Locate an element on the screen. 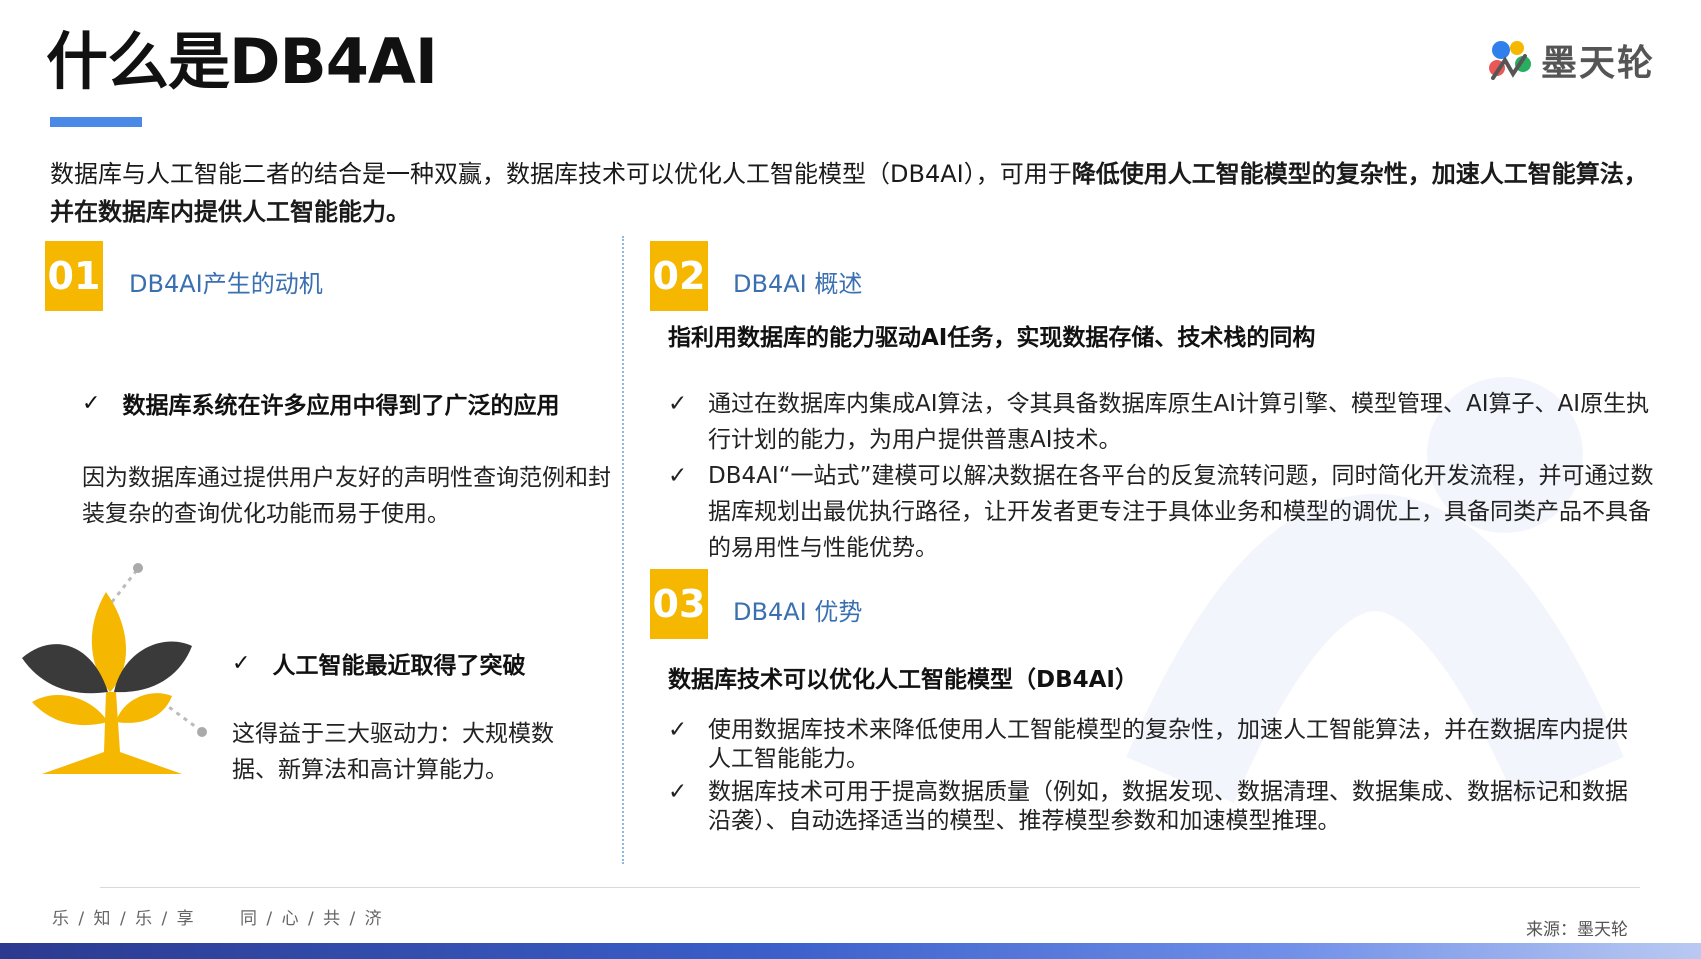 This screenshot has height=959, width=1701. title-underline is located at coordinates (96, 122).